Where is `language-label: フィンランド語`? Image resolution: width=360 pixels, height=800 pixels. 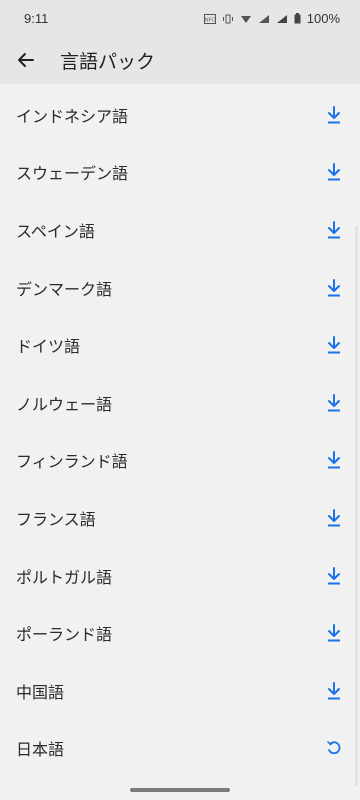 language-label: フィンランド語 is located at coordinates (72, 462).